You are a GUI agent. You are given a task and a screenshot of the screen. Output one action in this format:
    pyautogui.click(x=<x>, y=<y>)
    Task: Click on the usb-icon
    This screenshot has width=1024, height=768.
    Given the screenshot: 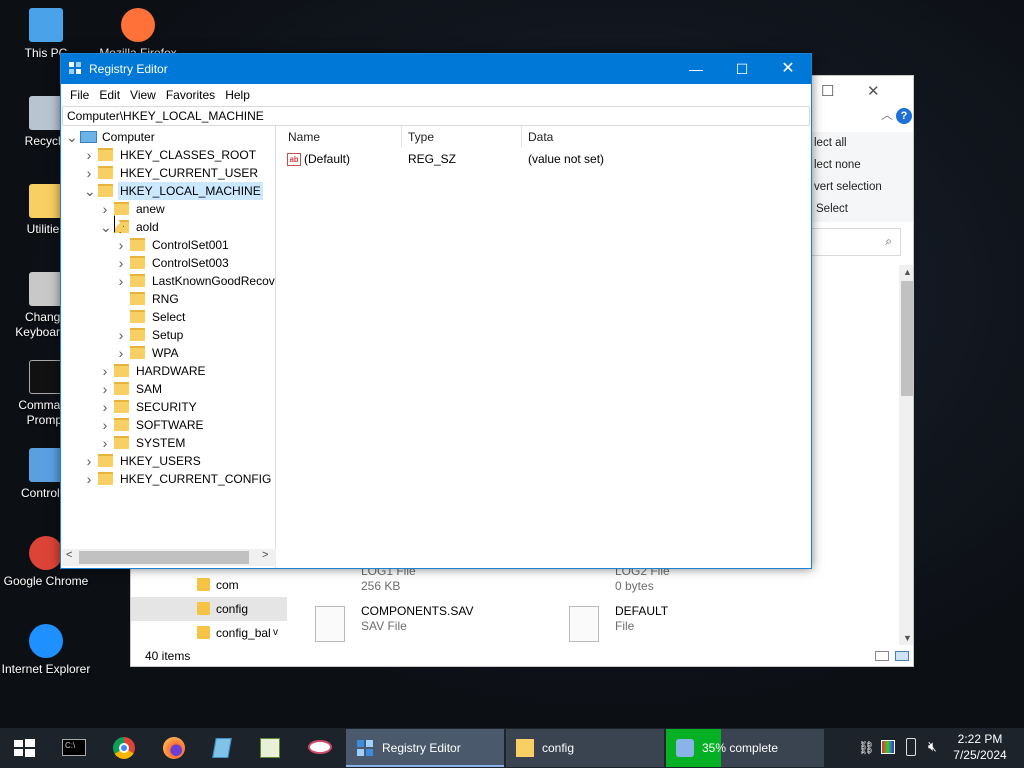 What is the action you would take?
    pyautogui.click(x=911, y=747)
    